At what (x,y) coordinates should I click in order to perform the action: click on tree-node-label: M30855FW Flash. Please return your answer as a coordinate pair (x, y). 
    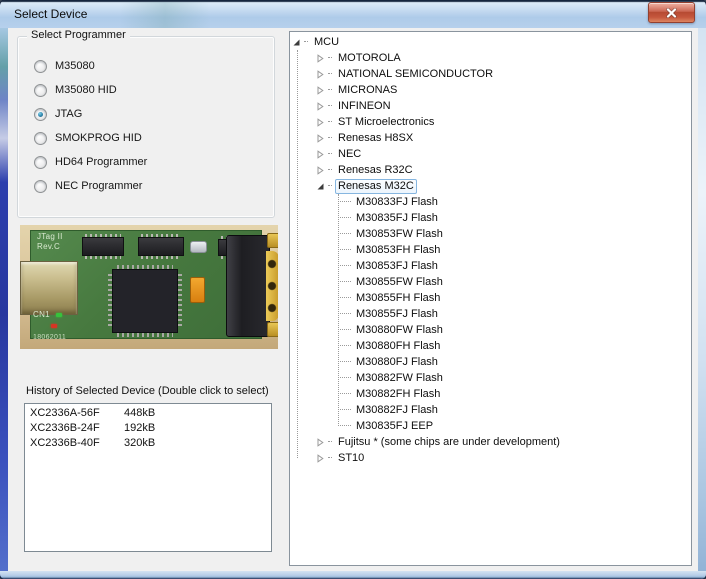
    Looking at the image, I should click on (399, 282).